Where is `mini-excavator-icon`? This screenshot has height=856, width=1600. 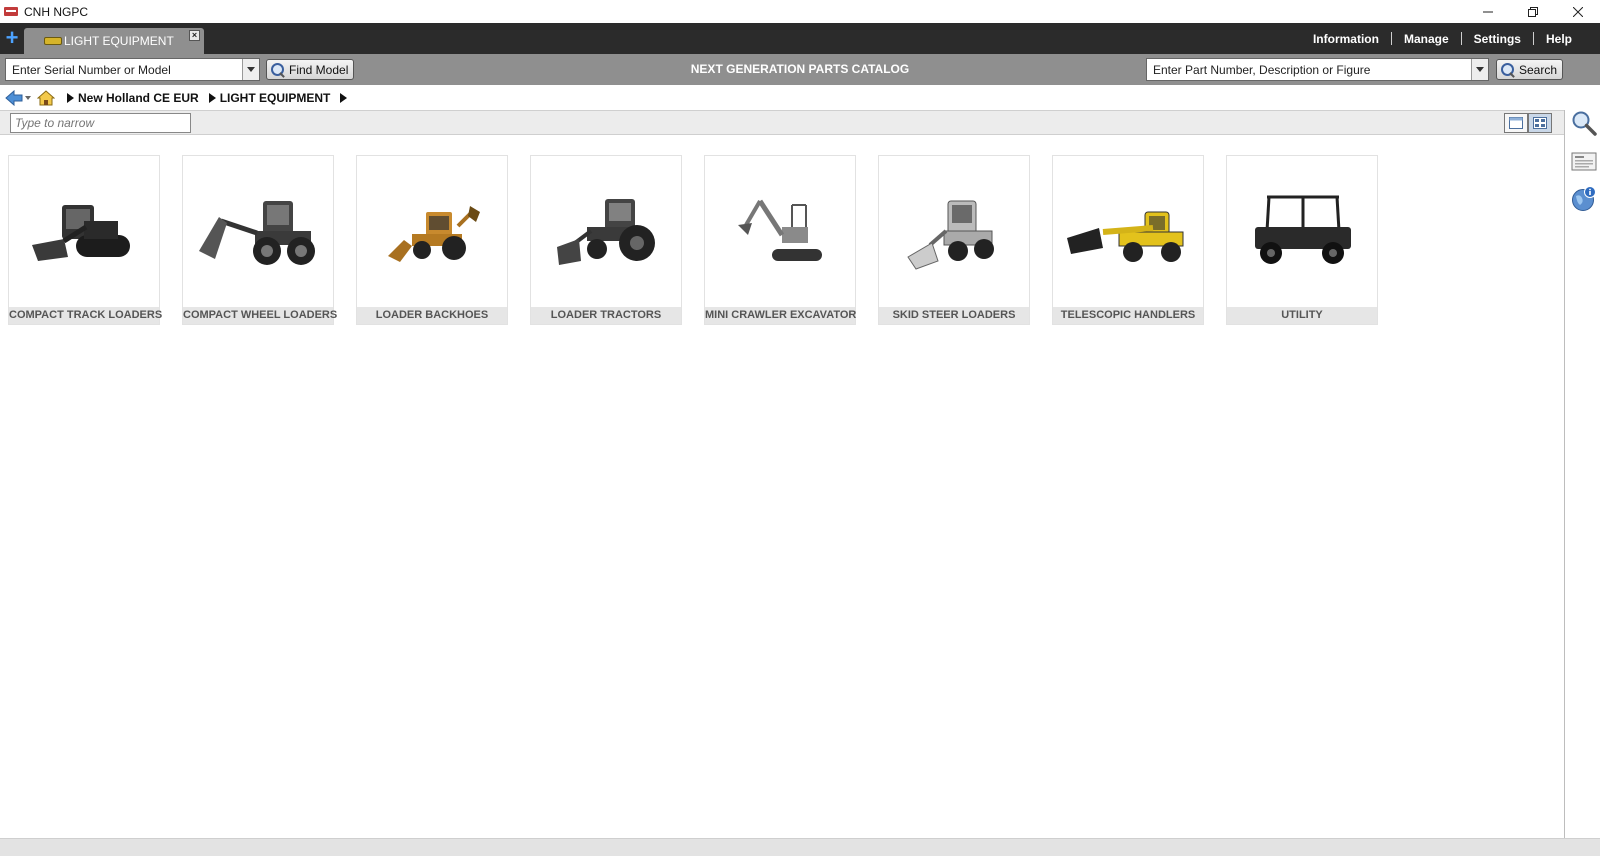 mini-excavator-icon is located at coordinates (780, 230).